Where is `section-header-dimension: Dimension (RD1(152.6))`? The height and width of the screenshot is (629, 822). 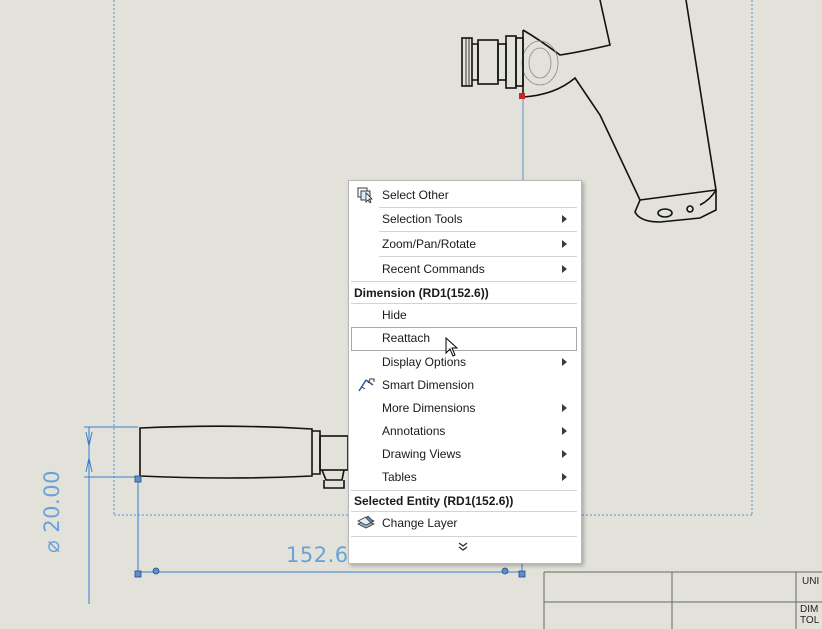 section-header-dimension: Dimension (RD1(152.6)) is located at coordinates (421, 293).